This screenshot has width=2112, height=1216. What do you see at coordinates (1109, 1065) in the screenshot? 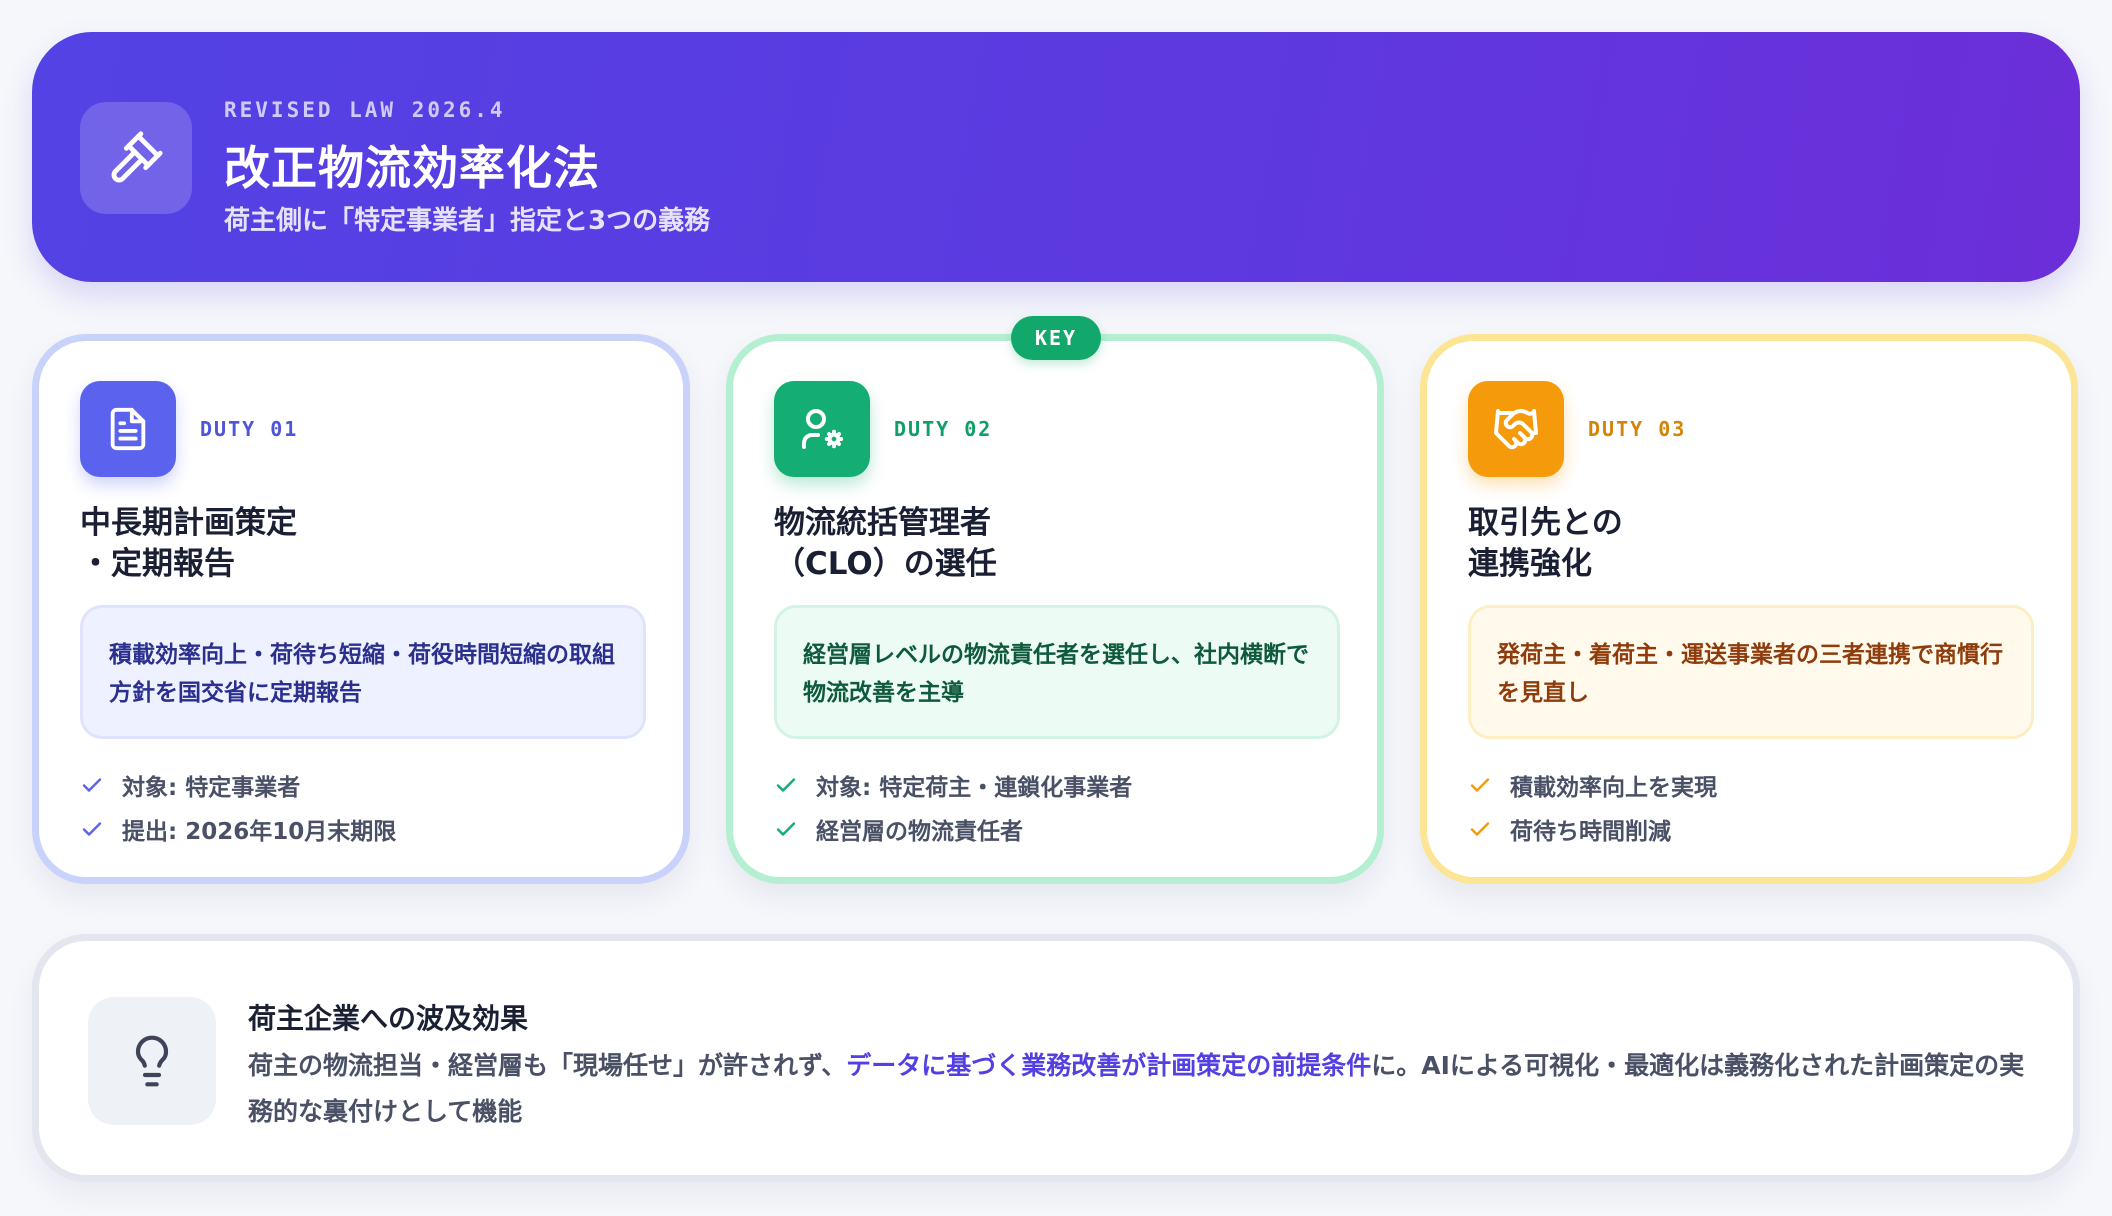
I see `impact-highlight: データに基づく業務改善が計画策定の前提条件` at bounding box center [1109, 1065].